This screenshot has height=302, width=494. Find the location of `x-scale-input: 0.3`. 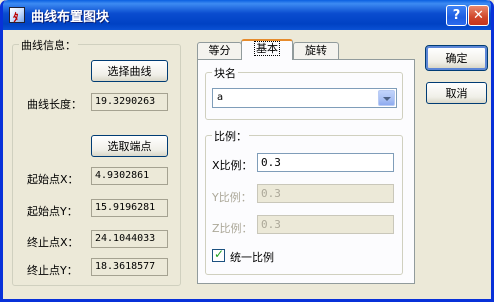

x-scale-input: 0.3 is located at coordinates (325, 162).